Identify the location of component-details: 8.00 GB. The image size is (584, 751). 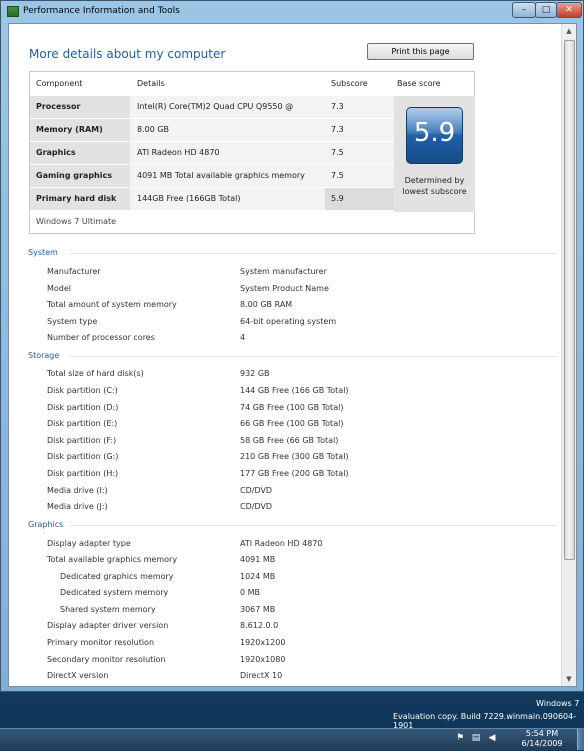
(227, 130).